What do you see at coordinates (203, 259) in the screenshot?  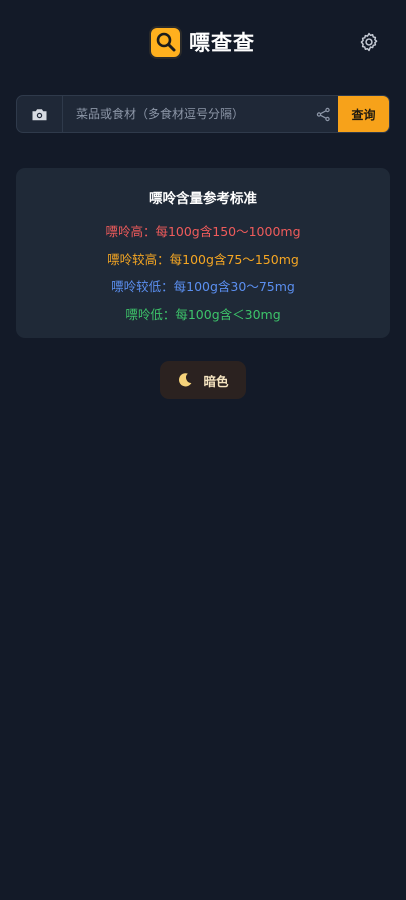 I see `level-moderately-high: 嘌呤较高：每100g含75～150mg` at bounding box center [203, 259].